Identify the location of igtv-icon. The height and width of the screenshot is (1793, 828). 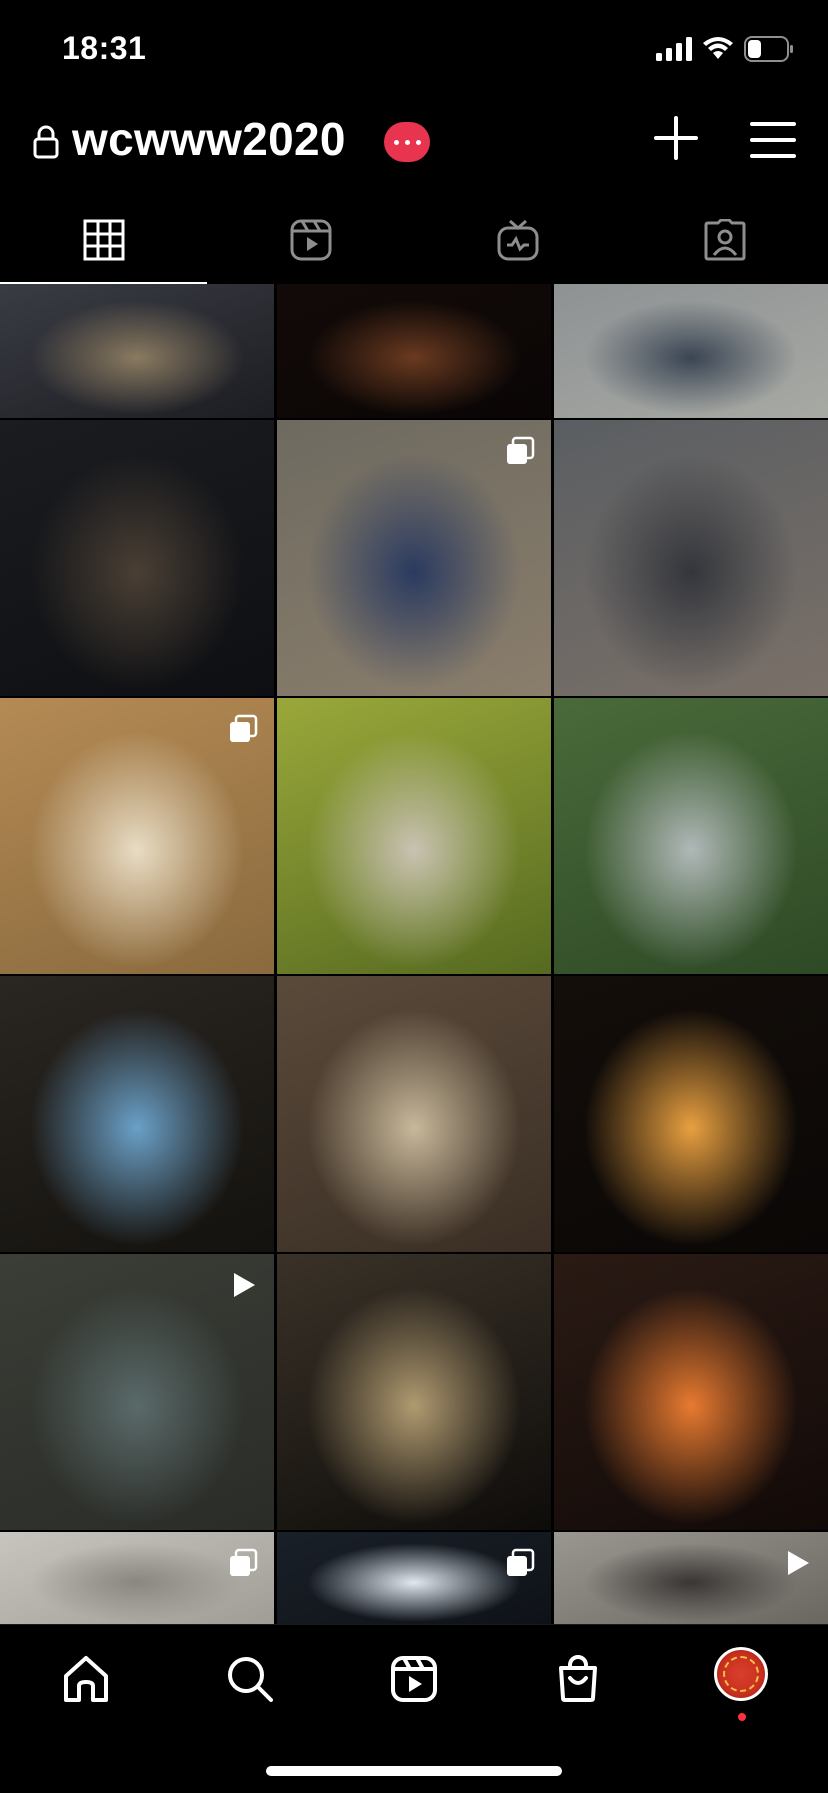
(517, 240).